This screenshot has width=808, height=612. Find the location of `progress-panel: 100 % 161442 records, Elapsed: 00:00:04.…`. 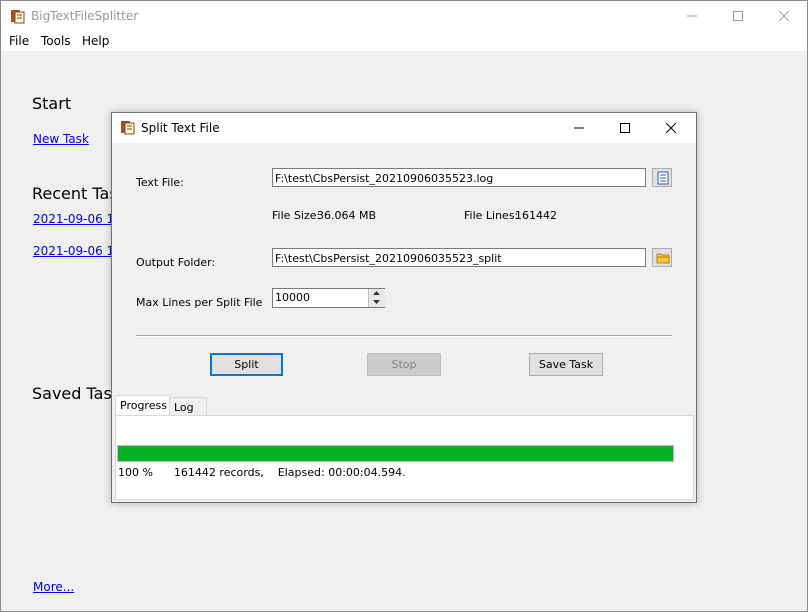

progress-panel: 100 % 161442 records, Elapsed: 00:00:04.… is located at coordinates (404, 457).